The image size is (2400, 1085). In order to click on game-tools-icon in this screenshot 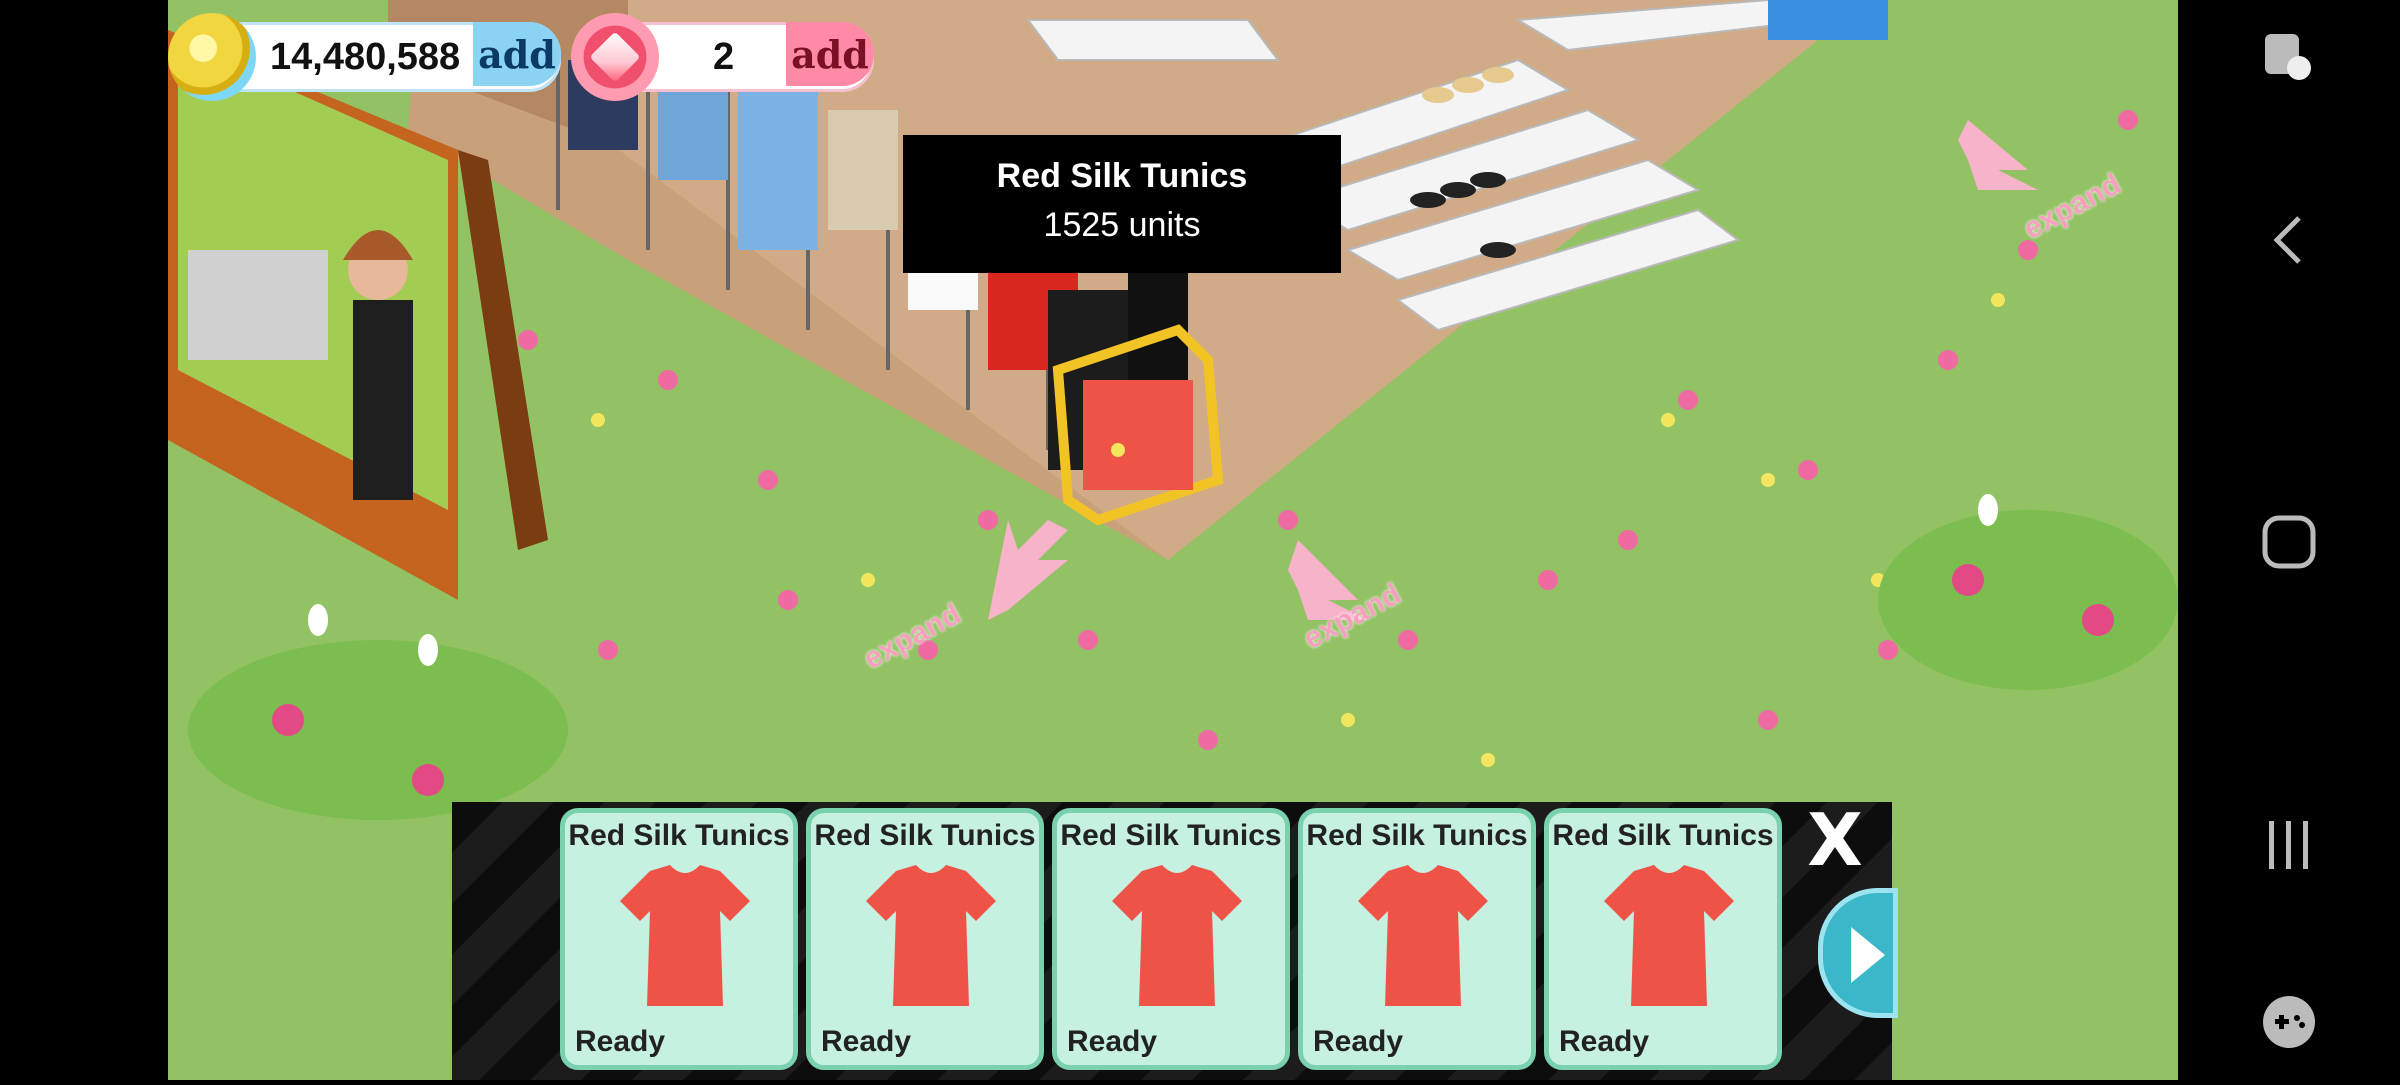, I will do `click(2289, 1024)`.